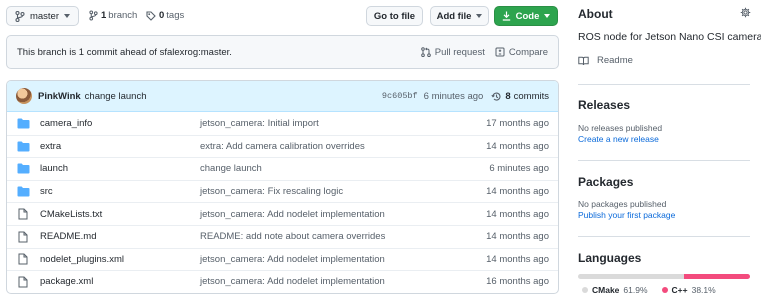  I want to click on download-icon, so click(506, 16).